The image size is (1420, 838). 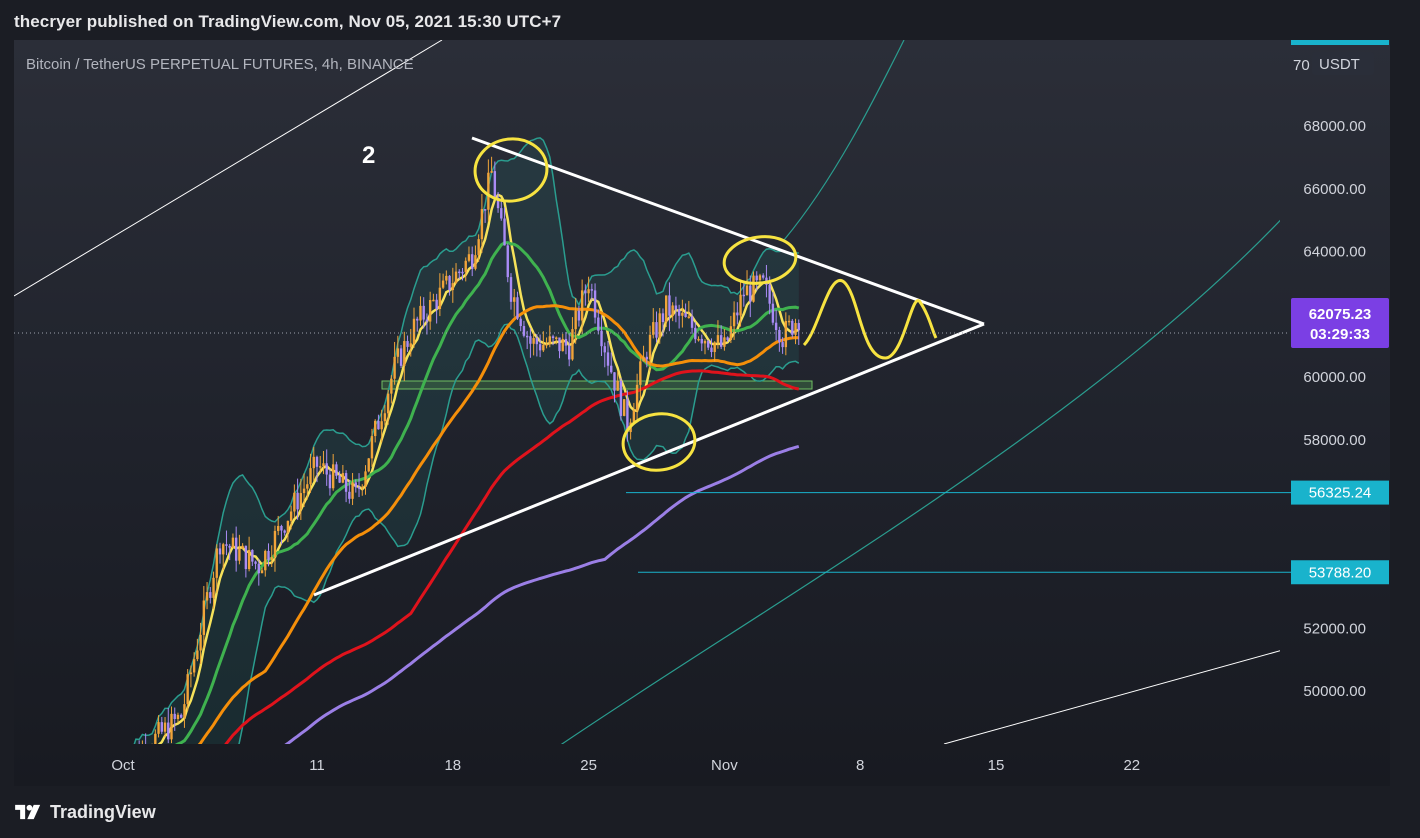 What do you see at coordinates (1111, 697) in the screenshot?
I see `channel-bottom-line` at bounding box center [1111, 697].